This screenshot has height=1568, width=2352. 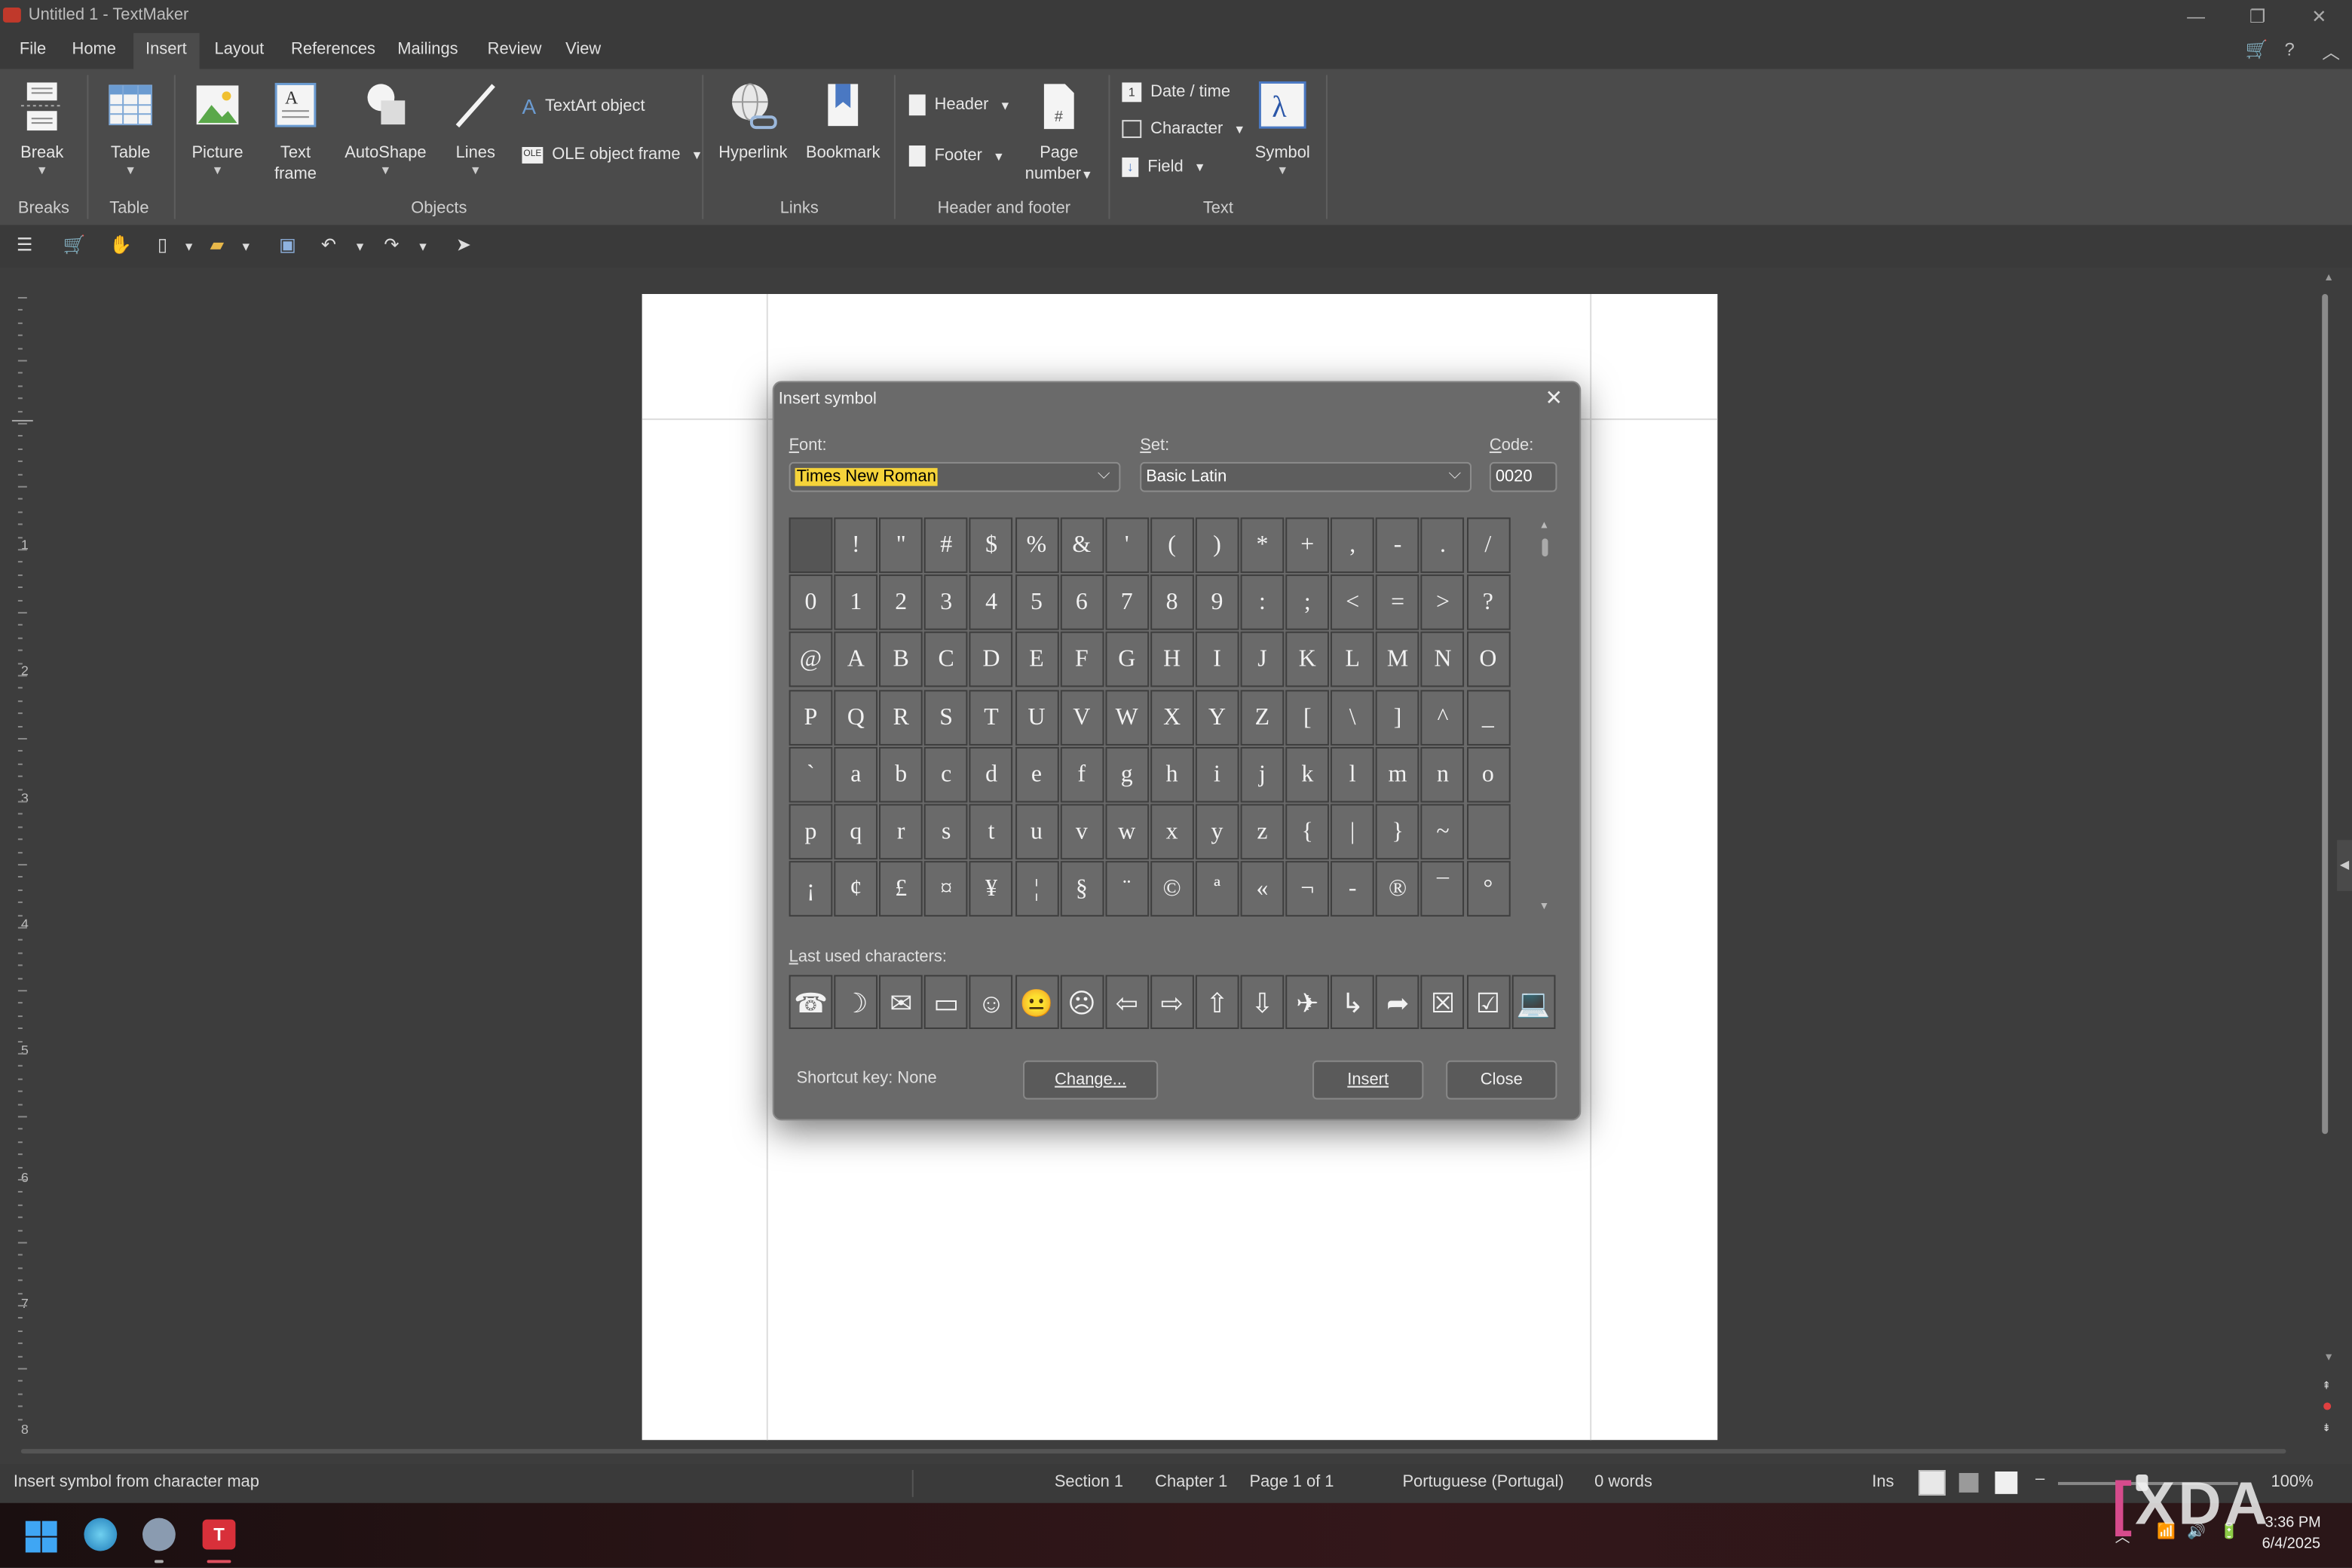 I want to click on symbol-cell: D, so click(x=991, y=660).